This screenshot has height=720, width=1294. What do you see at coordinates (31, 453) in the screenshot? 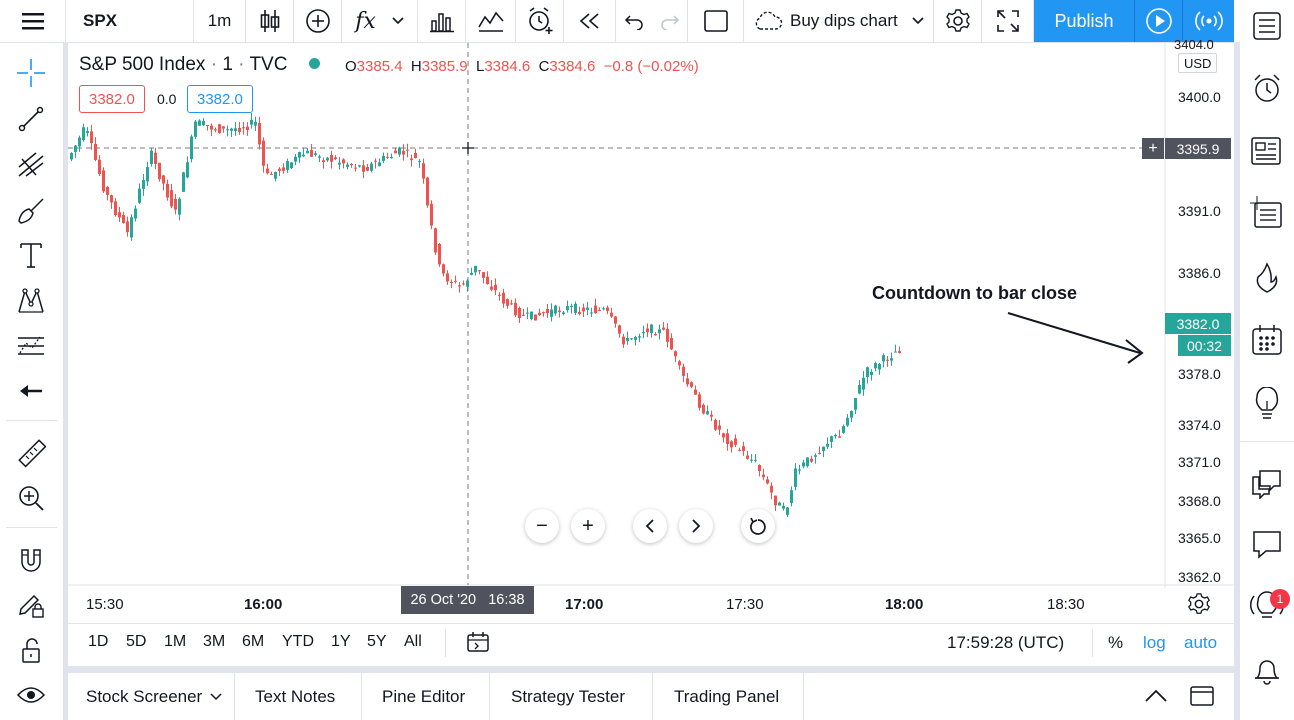
I see `measure-tool` at bounding box center [31, 453].